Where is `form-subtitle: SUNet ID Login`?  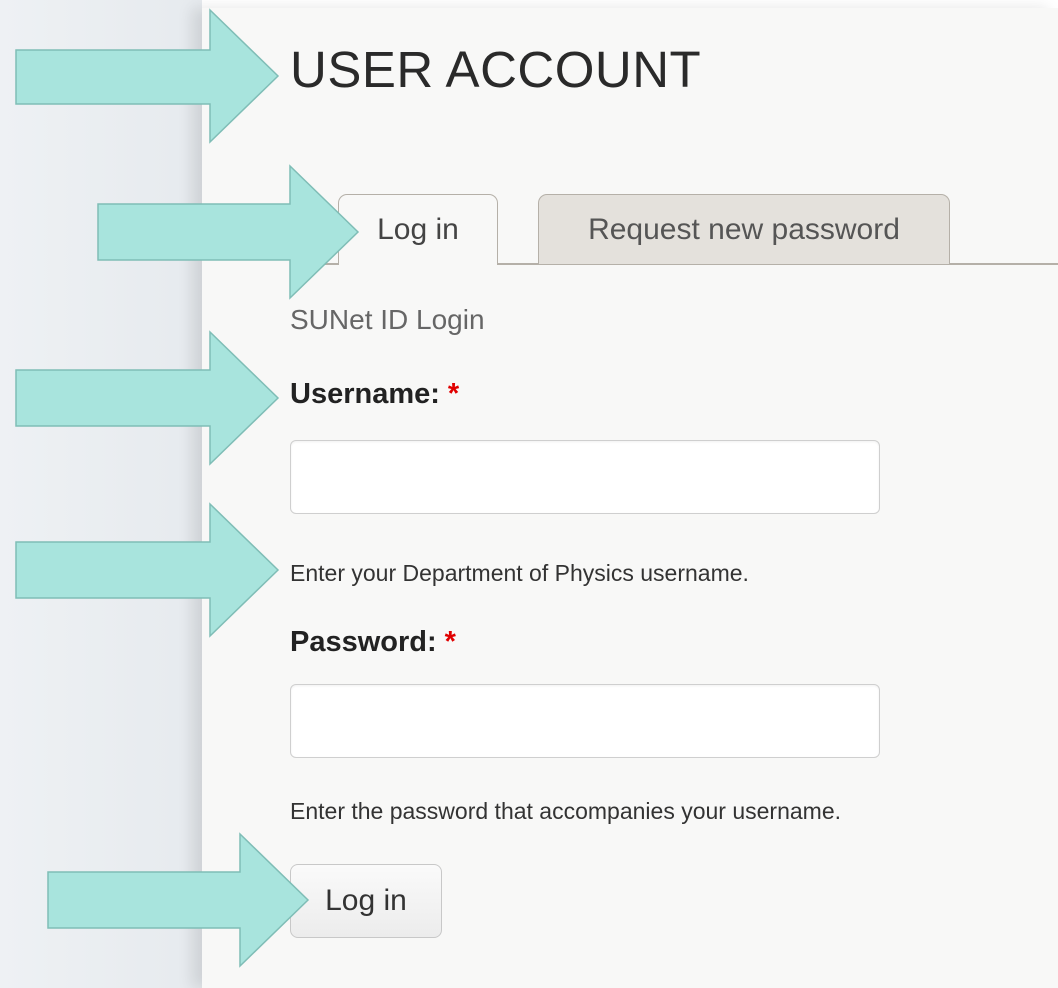
form-subtitle: SUNet ID Login is located at coordinates (387, 319).